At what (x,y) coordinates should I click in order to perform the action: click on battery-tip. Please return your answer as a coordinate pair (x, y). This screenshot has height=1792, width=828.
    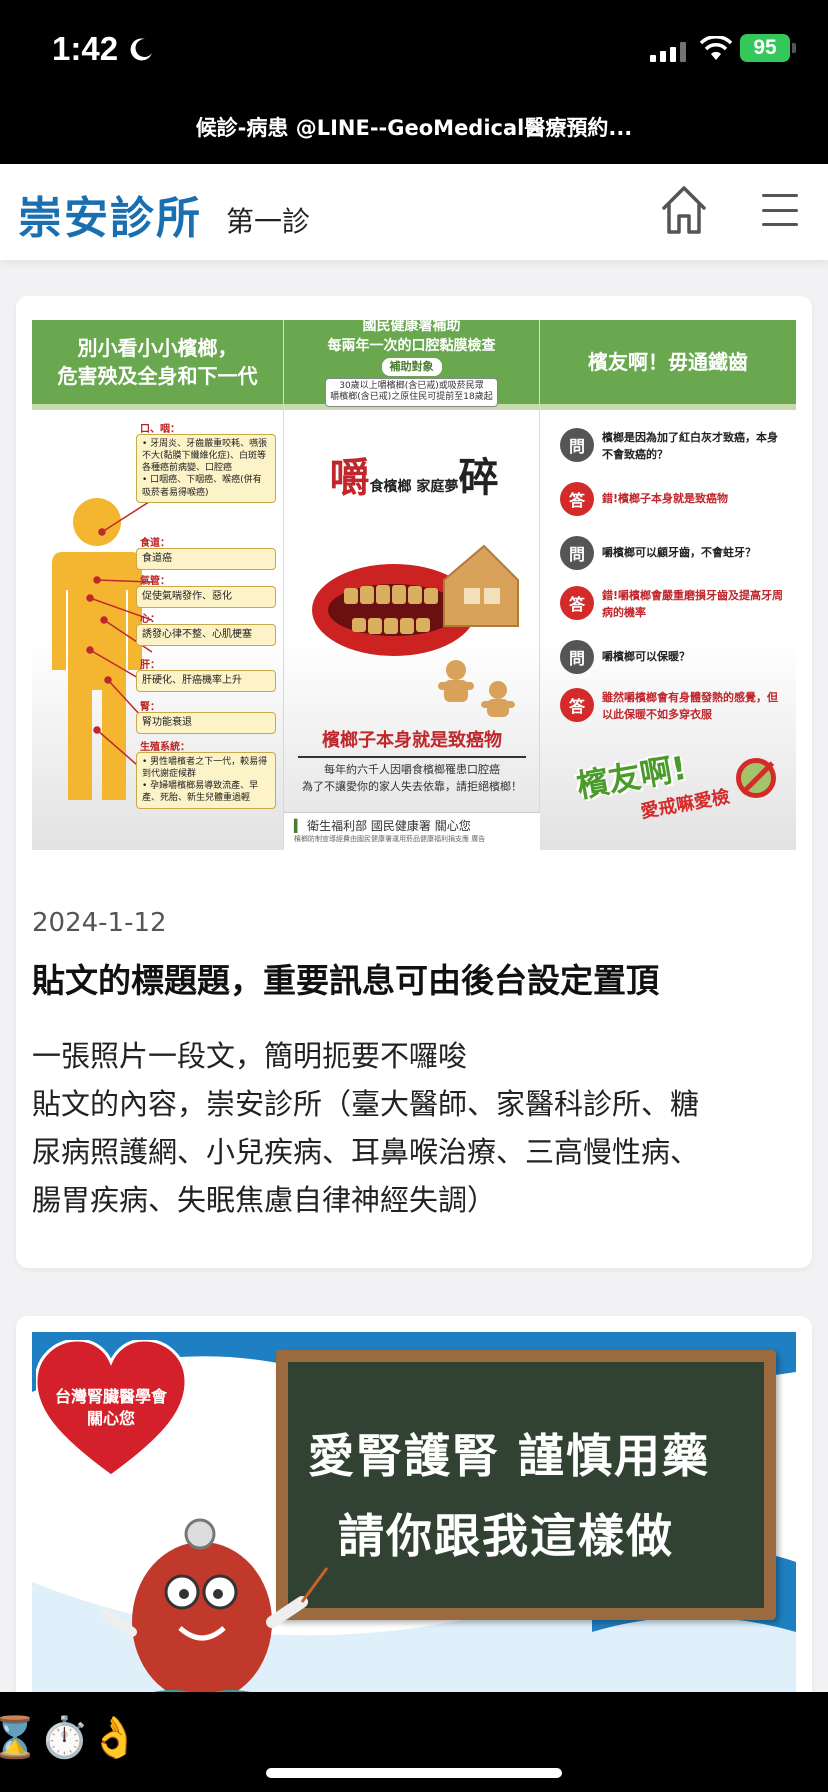
    Looking at the image, I should click on (794, 48).